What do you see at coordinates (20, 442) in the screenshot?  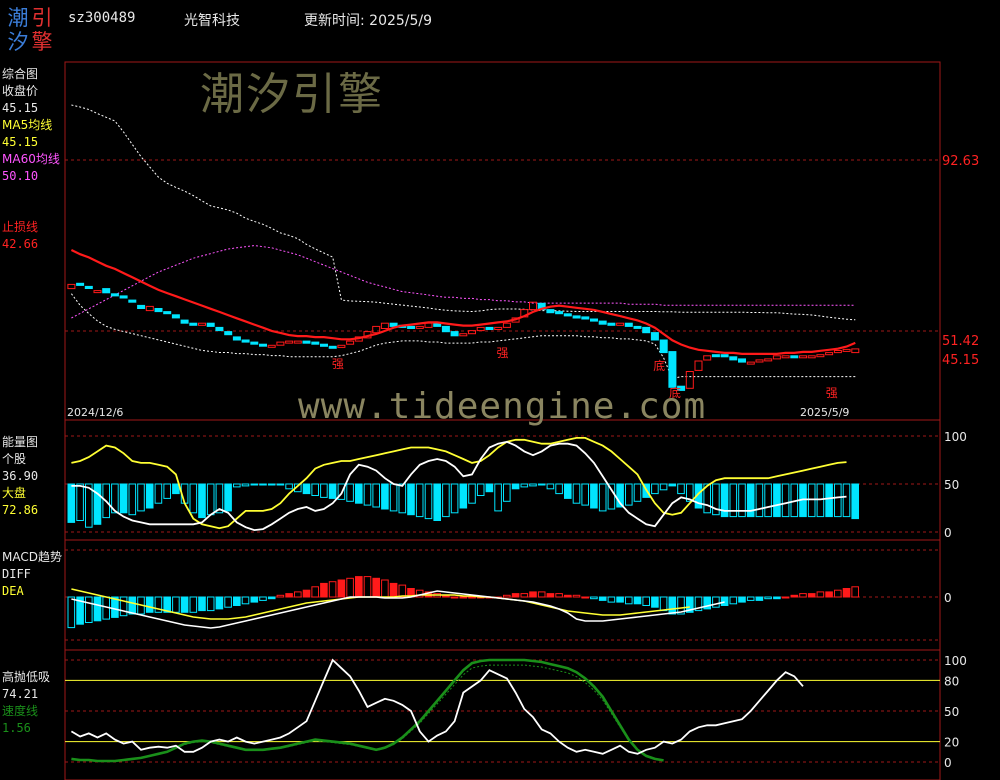 I see `energy-panel-title: 能量图` at bounding box center [20, 442].